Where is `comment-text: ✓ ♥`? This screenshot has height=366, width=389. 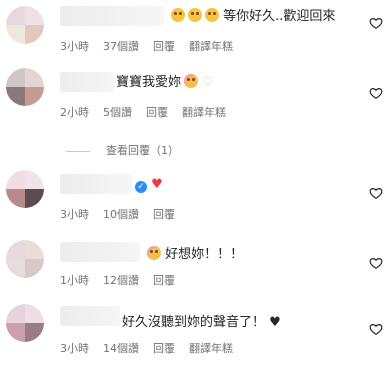
comment-text: ✓ ♥ is located at coordinates (149, 185).